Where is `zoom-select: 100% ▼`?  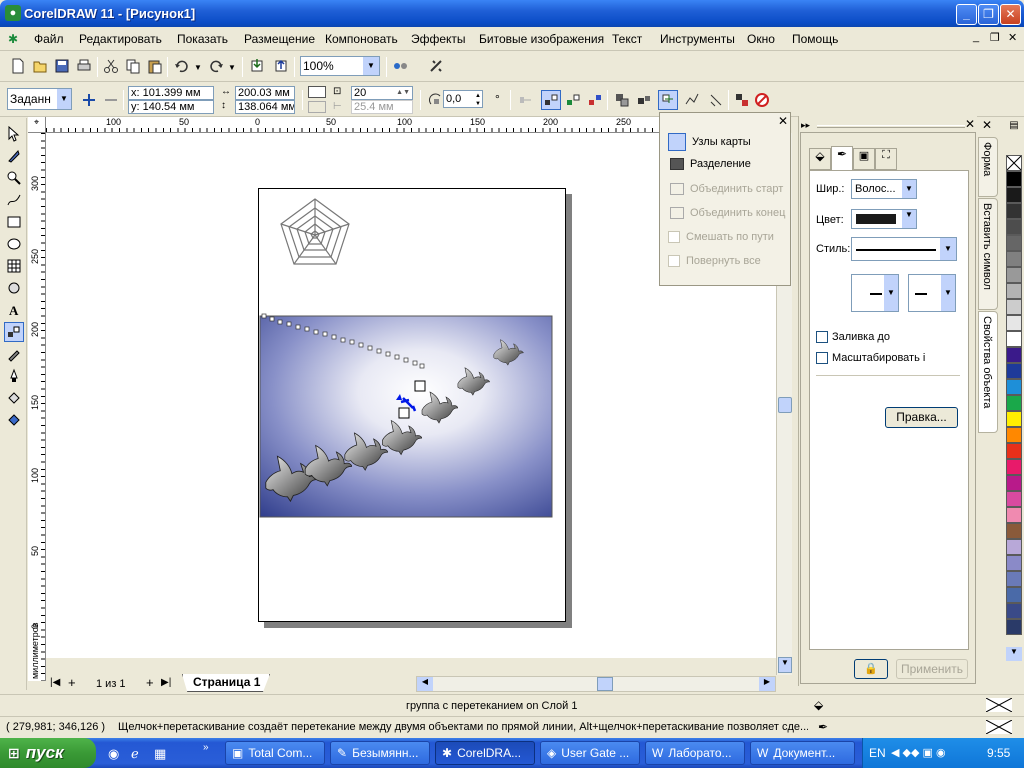
zoom-select: 100% ▼ is located at coordinates (340, 66).